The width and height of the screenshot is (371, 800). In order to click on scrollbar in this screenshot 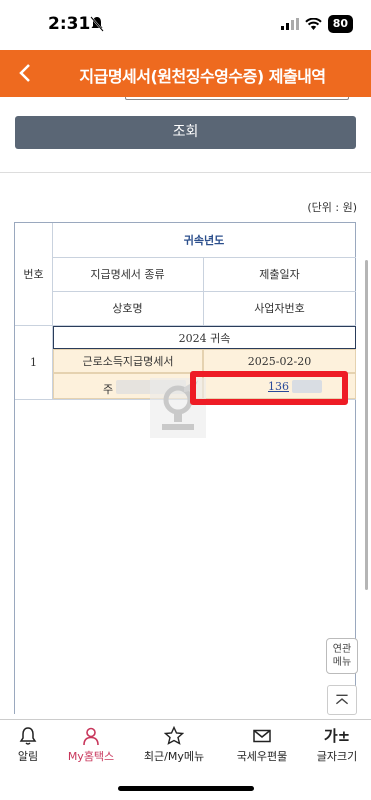, I will do `click(366, 425)`.